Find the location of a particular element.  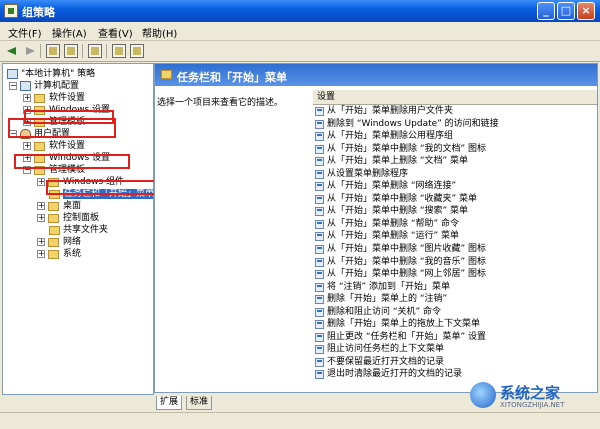

setting-item: 从「开始」菜单删除 “运行” 菜单 is located at coordinates (455, 236).